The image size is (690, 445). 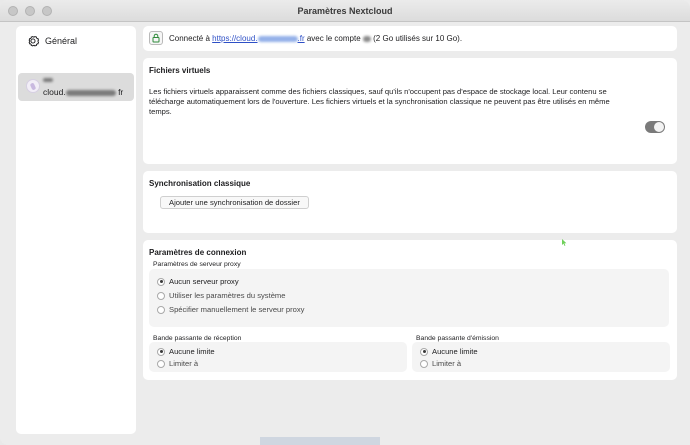 I want to click on download-bandwidth-label: Bande passante de réception, so click(x=197, y=338).